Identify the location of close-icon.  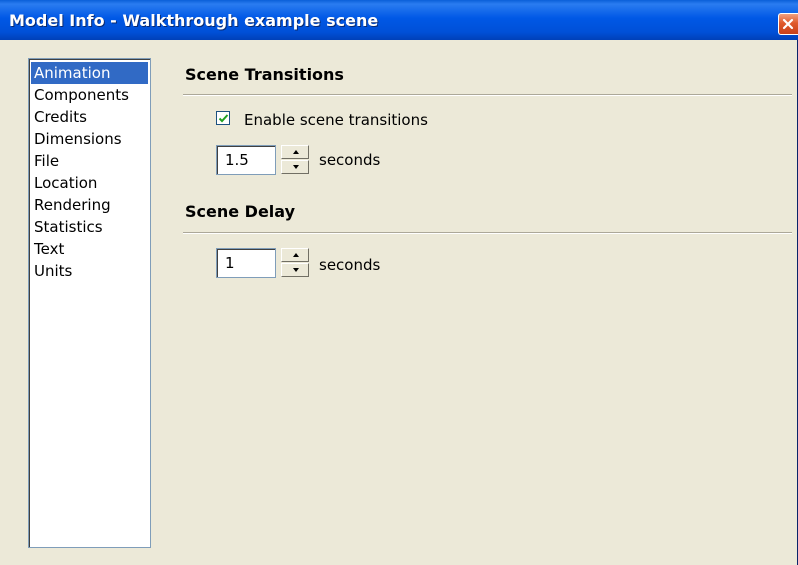
(788, 24).